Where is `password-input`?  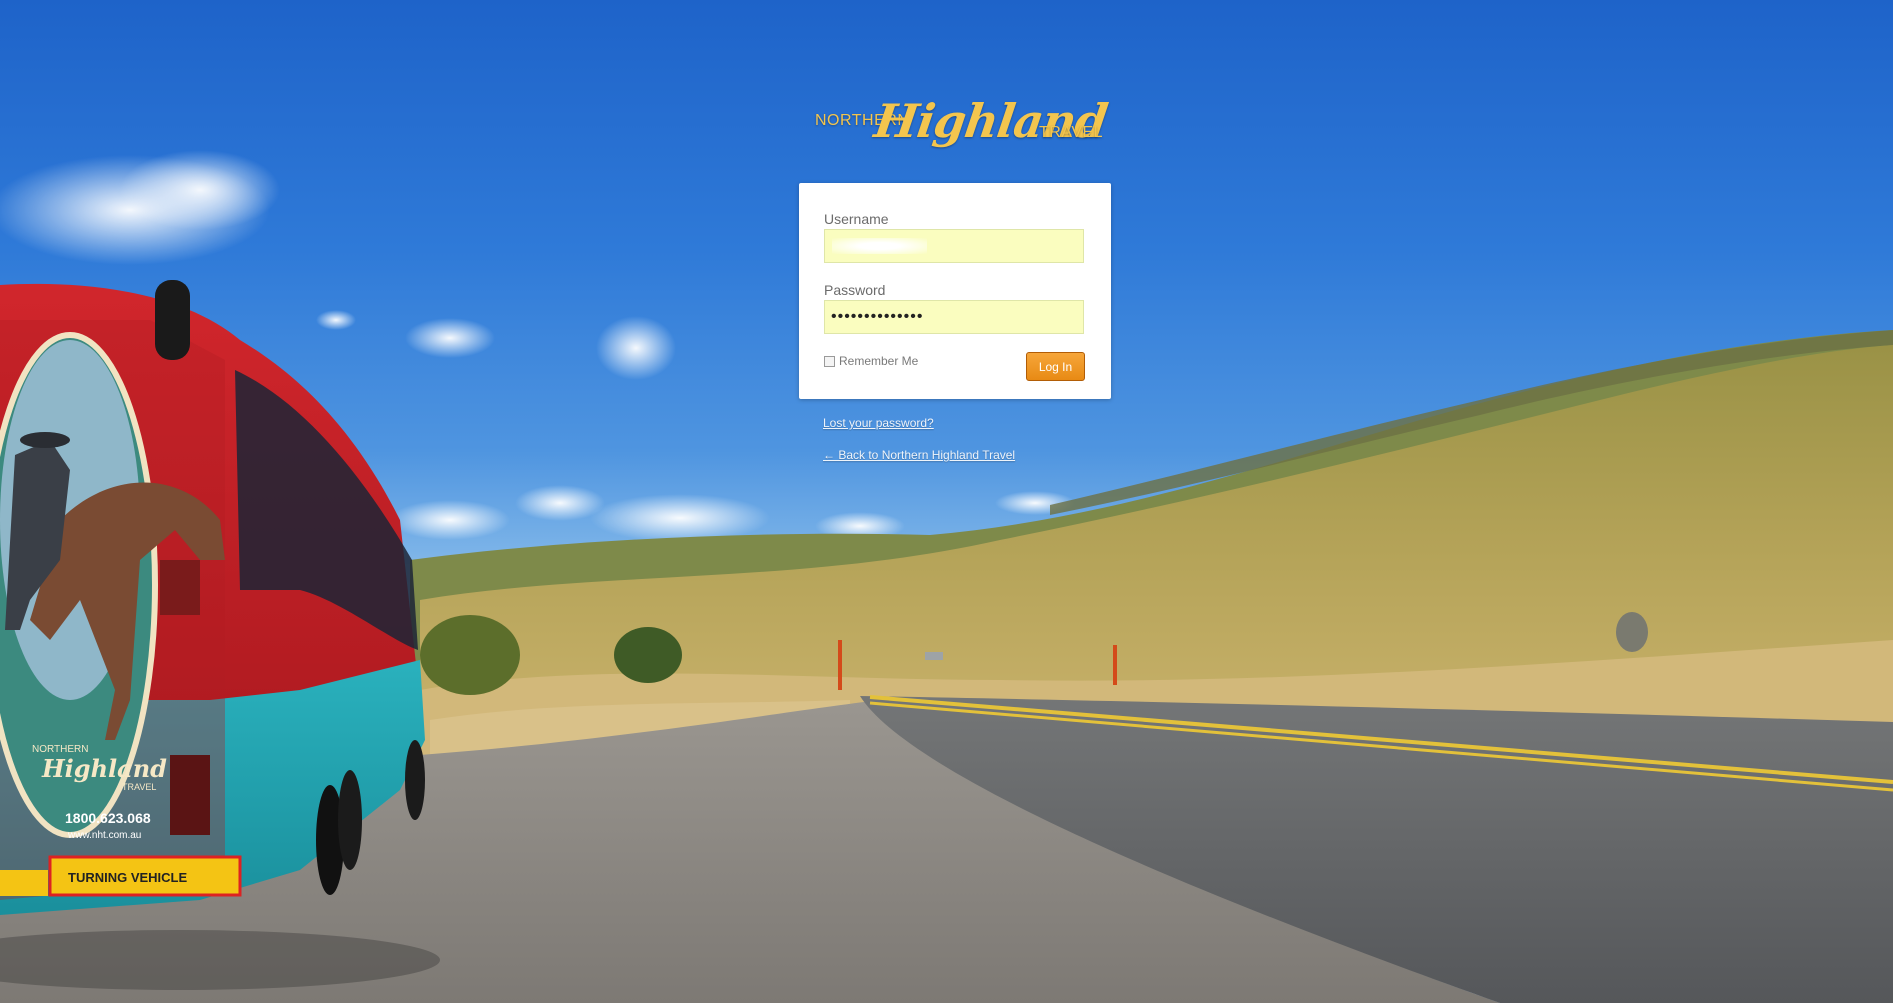 password-input is located at coordinates (954, 317).